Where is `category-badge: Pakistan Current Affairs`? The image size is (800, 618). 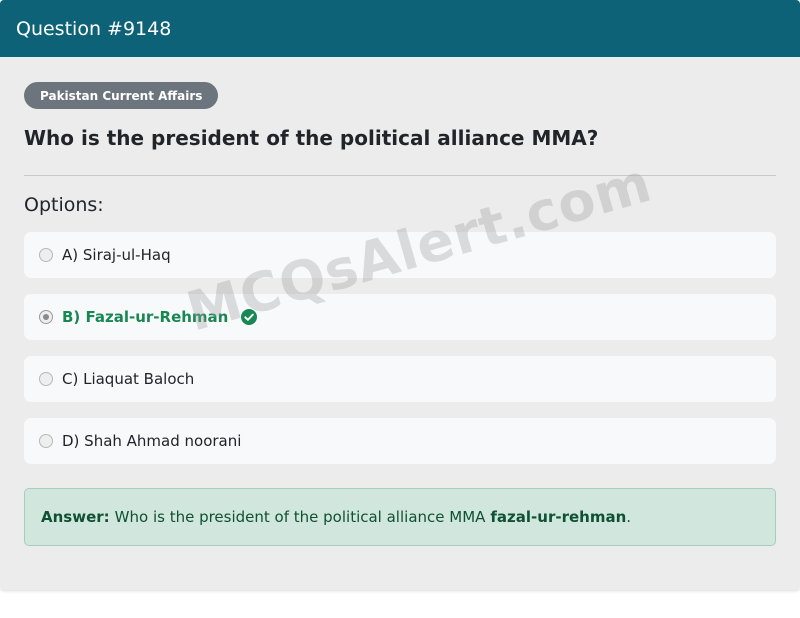
category-badge: Pakistan Current Affairs is located at coordinates (121, 95).